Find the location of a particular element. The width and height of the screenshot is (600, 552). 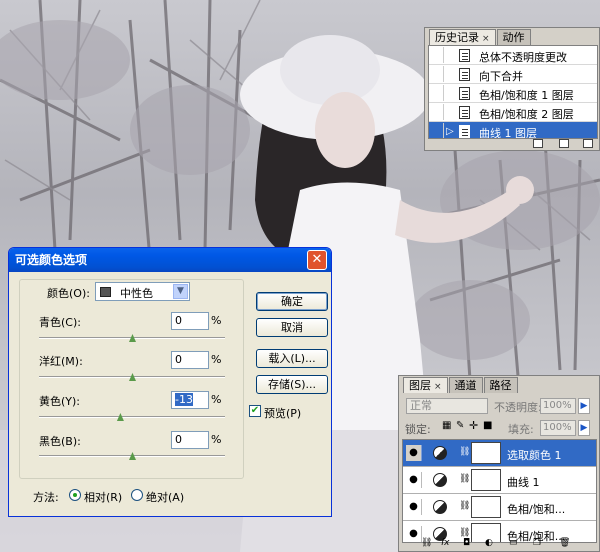

history-item-label: 曲线 1 图层 is located at coordinates (508, 133).